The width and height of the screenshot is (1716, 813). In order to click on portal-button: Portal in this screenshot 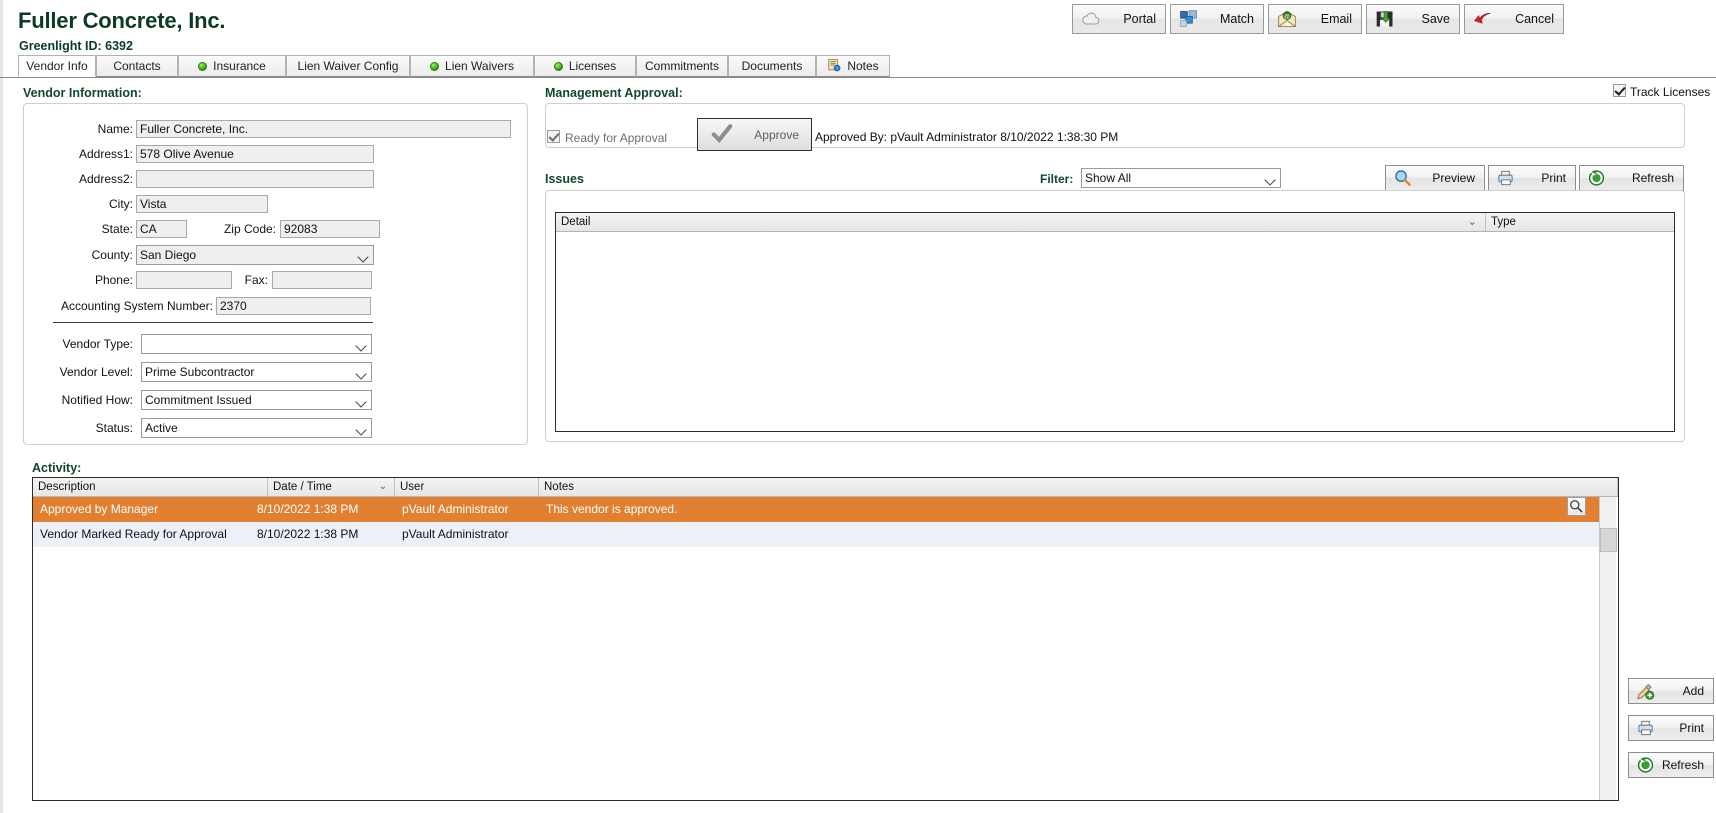, I will do `click(1119, 19)`.